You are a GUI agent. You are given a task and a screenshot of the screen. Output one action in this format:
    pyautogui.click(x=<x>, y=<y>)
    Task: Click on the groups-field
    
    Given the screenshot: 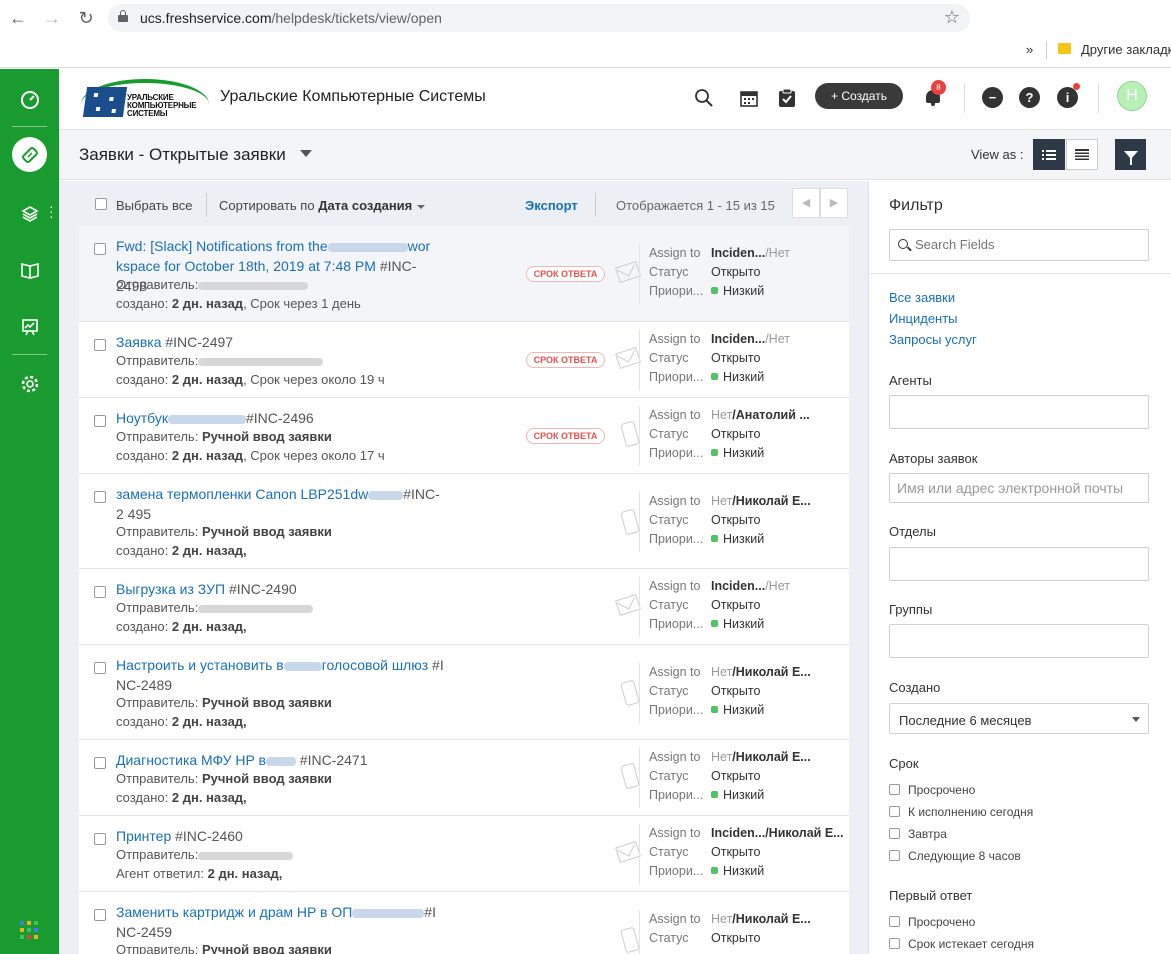 What is the action you would take?
    pyautogui.click(x=1019, y=641)
    